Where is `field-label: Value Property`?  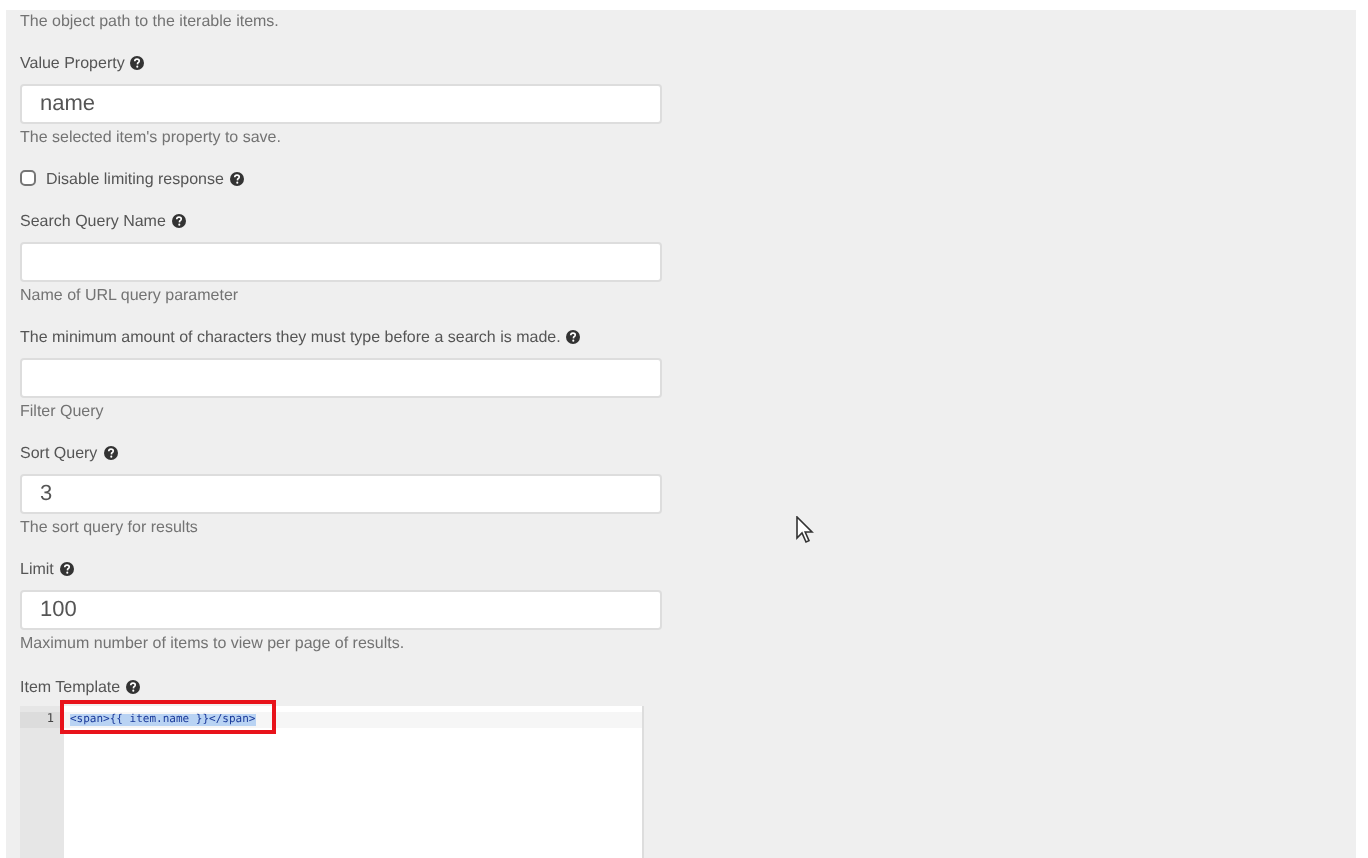 field-label: Value Property is located at coordinates (72, 63).